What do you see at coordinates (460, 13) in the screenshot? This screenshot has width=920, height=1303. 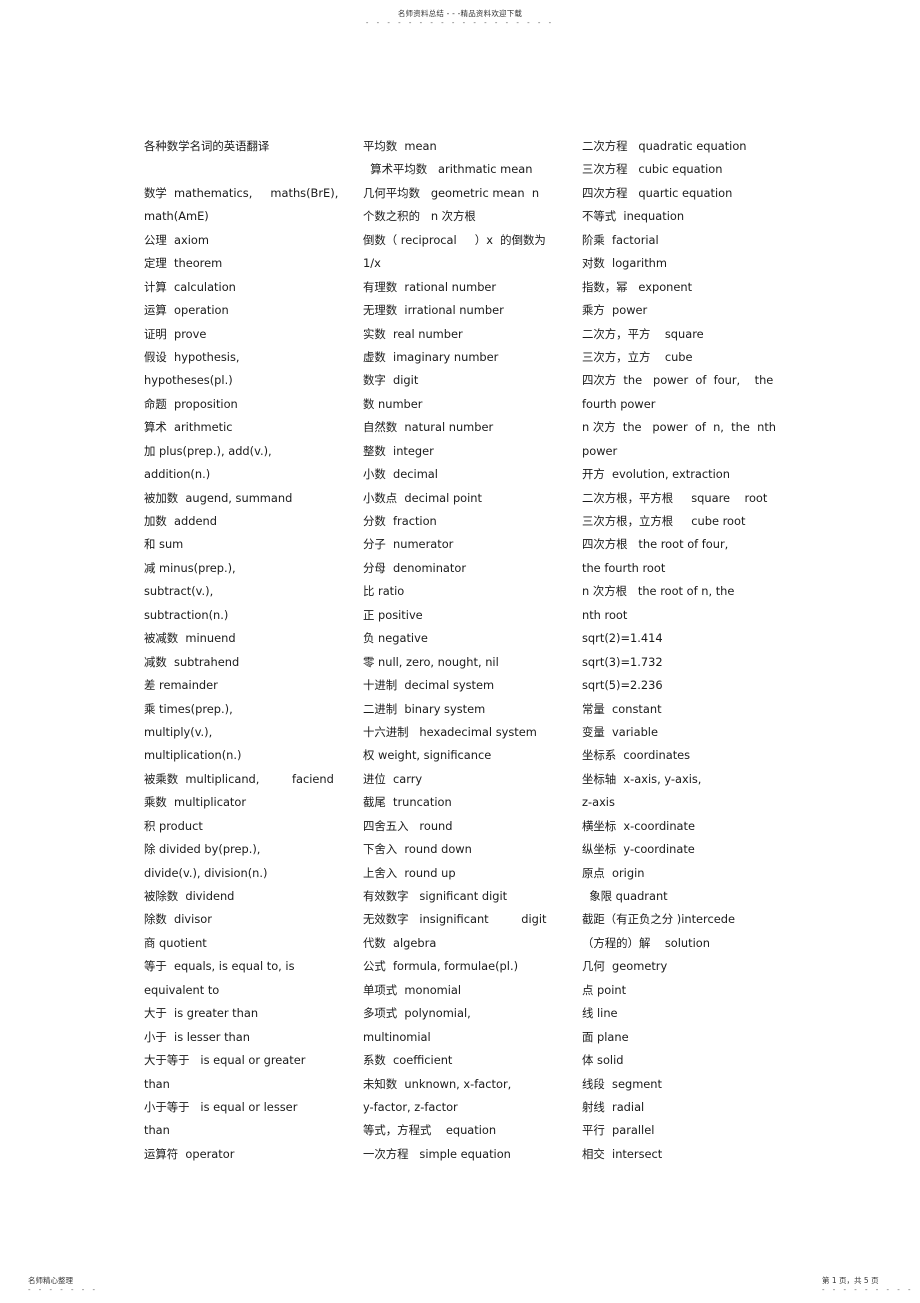 I see `header-text: 名师资料总结 - - -精品资料欢迎下载` at bounding box center [460, 13].